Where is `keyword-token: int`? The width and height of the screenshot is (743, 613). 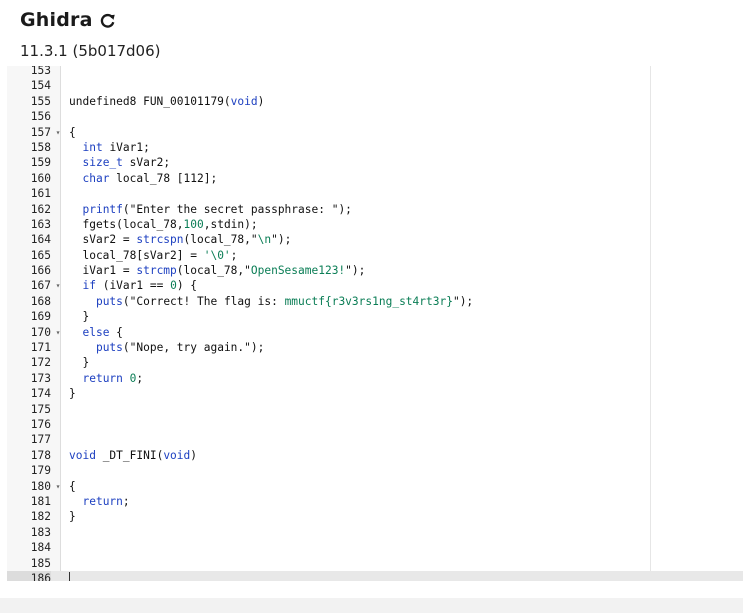
keyword-token: int is located at coordinates (92, 147).